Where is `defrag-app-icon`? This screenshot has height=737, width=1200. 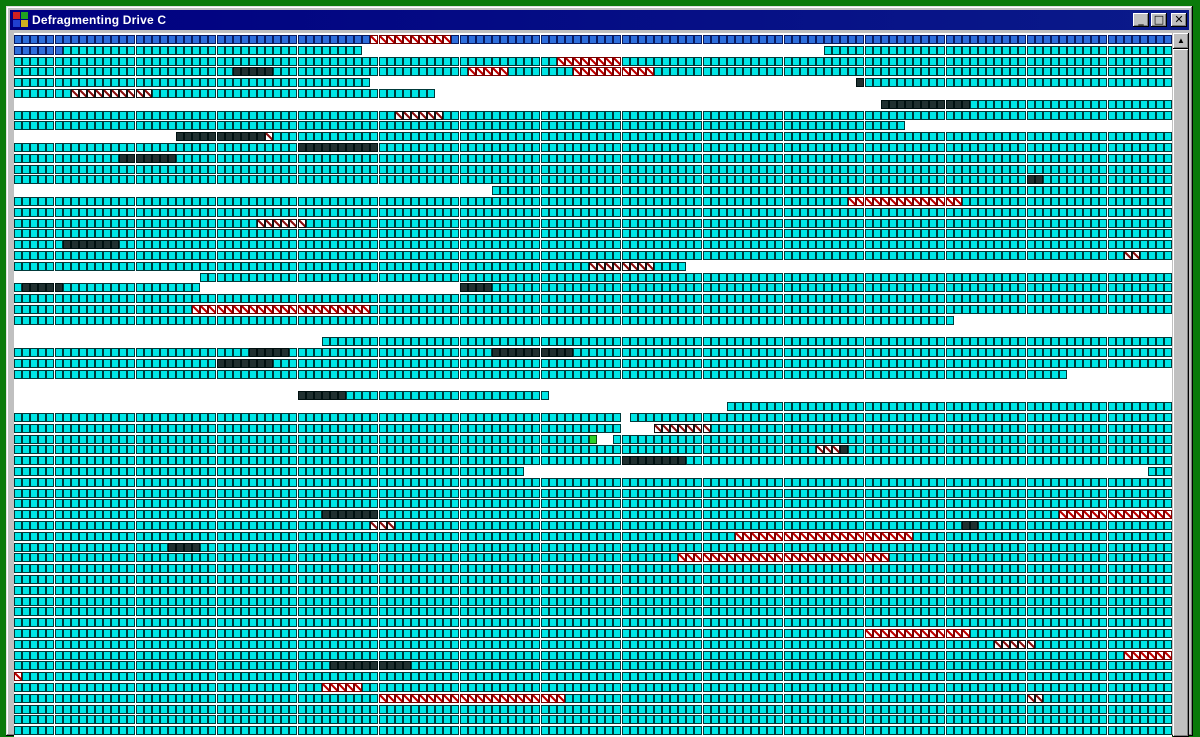
defrag-app-icon is located at coordinates (21, 20).